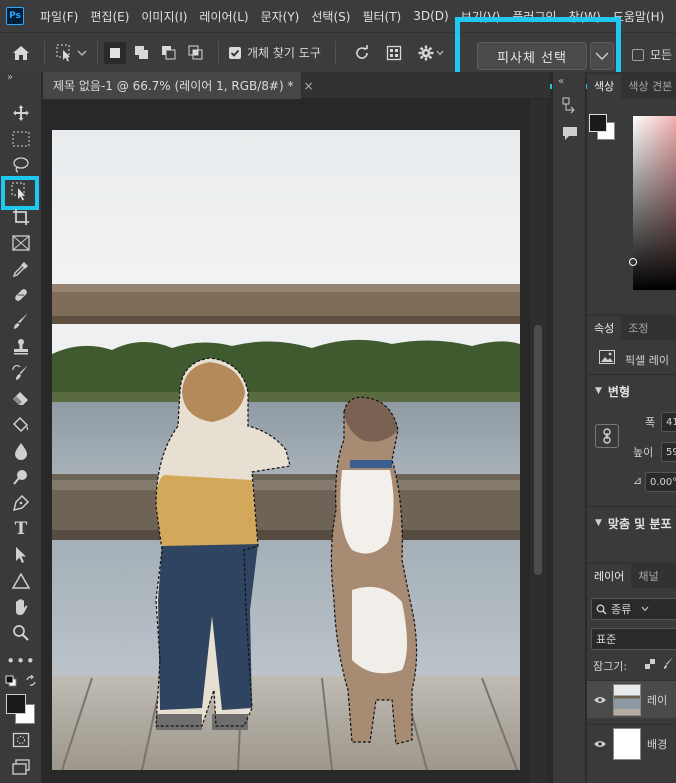 The image size is (676, 783). What do you see at coordinates (534, 16) in the screenshot?
I see `menu-plugins: 플러그인` at bounding box center [534, 16].